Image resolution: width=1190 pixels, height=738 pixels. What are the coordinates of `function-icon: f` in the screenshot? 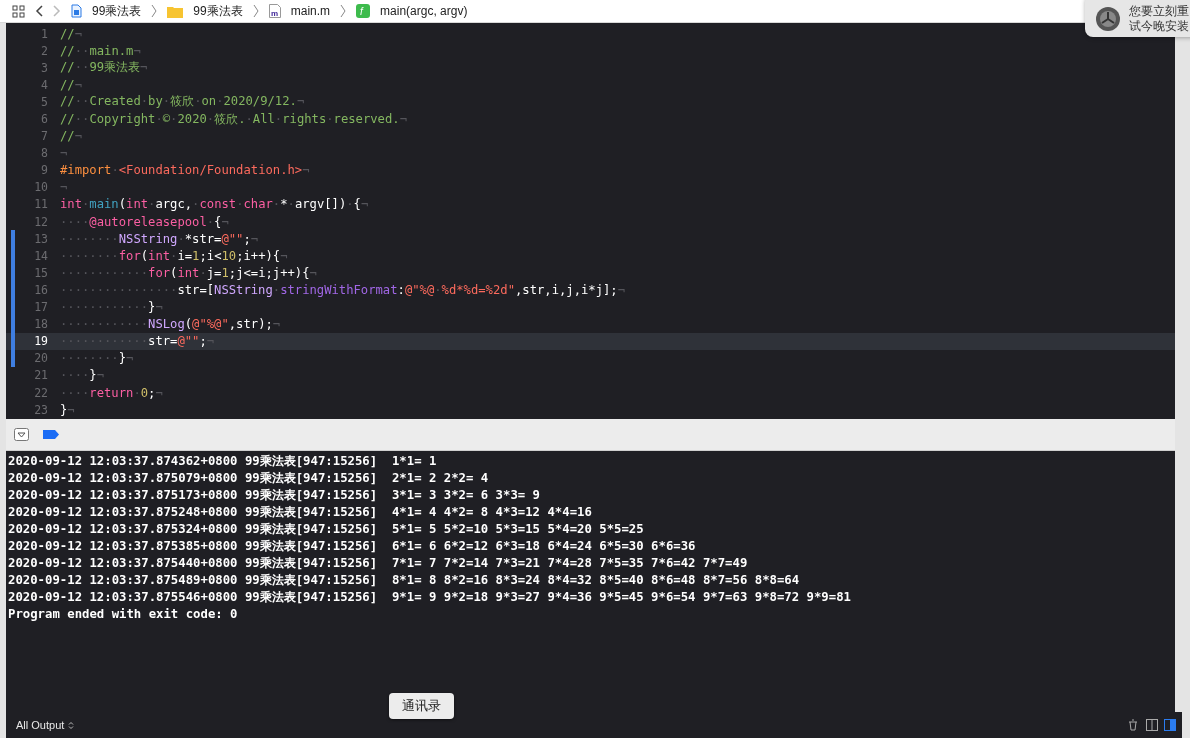 It's located at (363, 11).